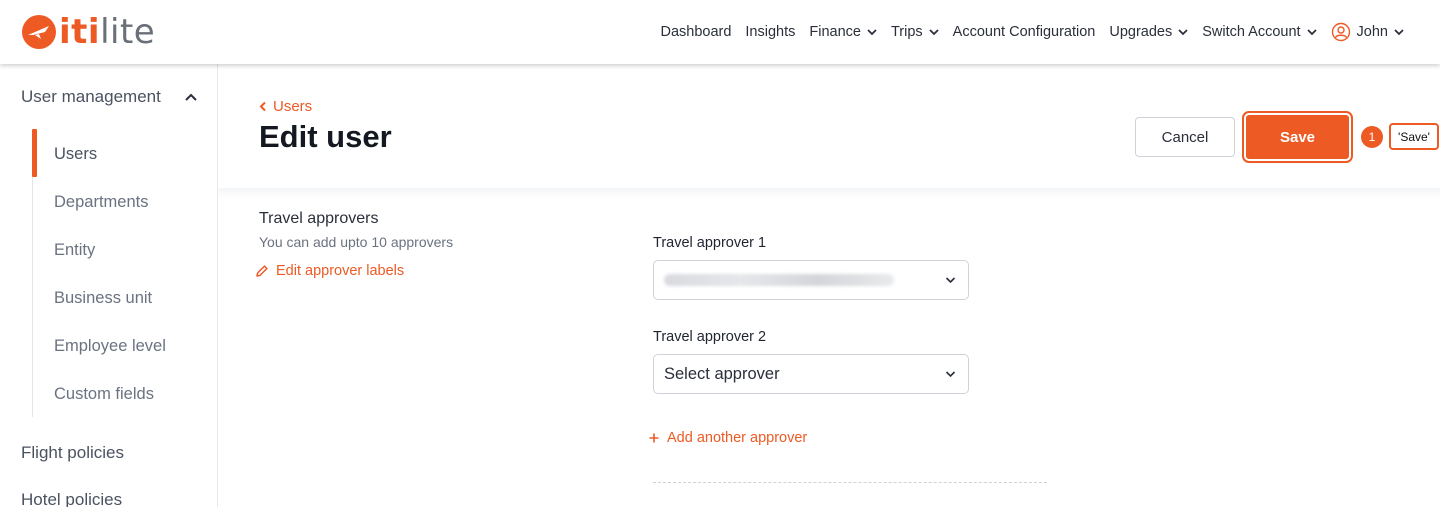  Describe the element at coordinates (191, 97) in the screenshot. I see `chevron-up-icon` at that location.